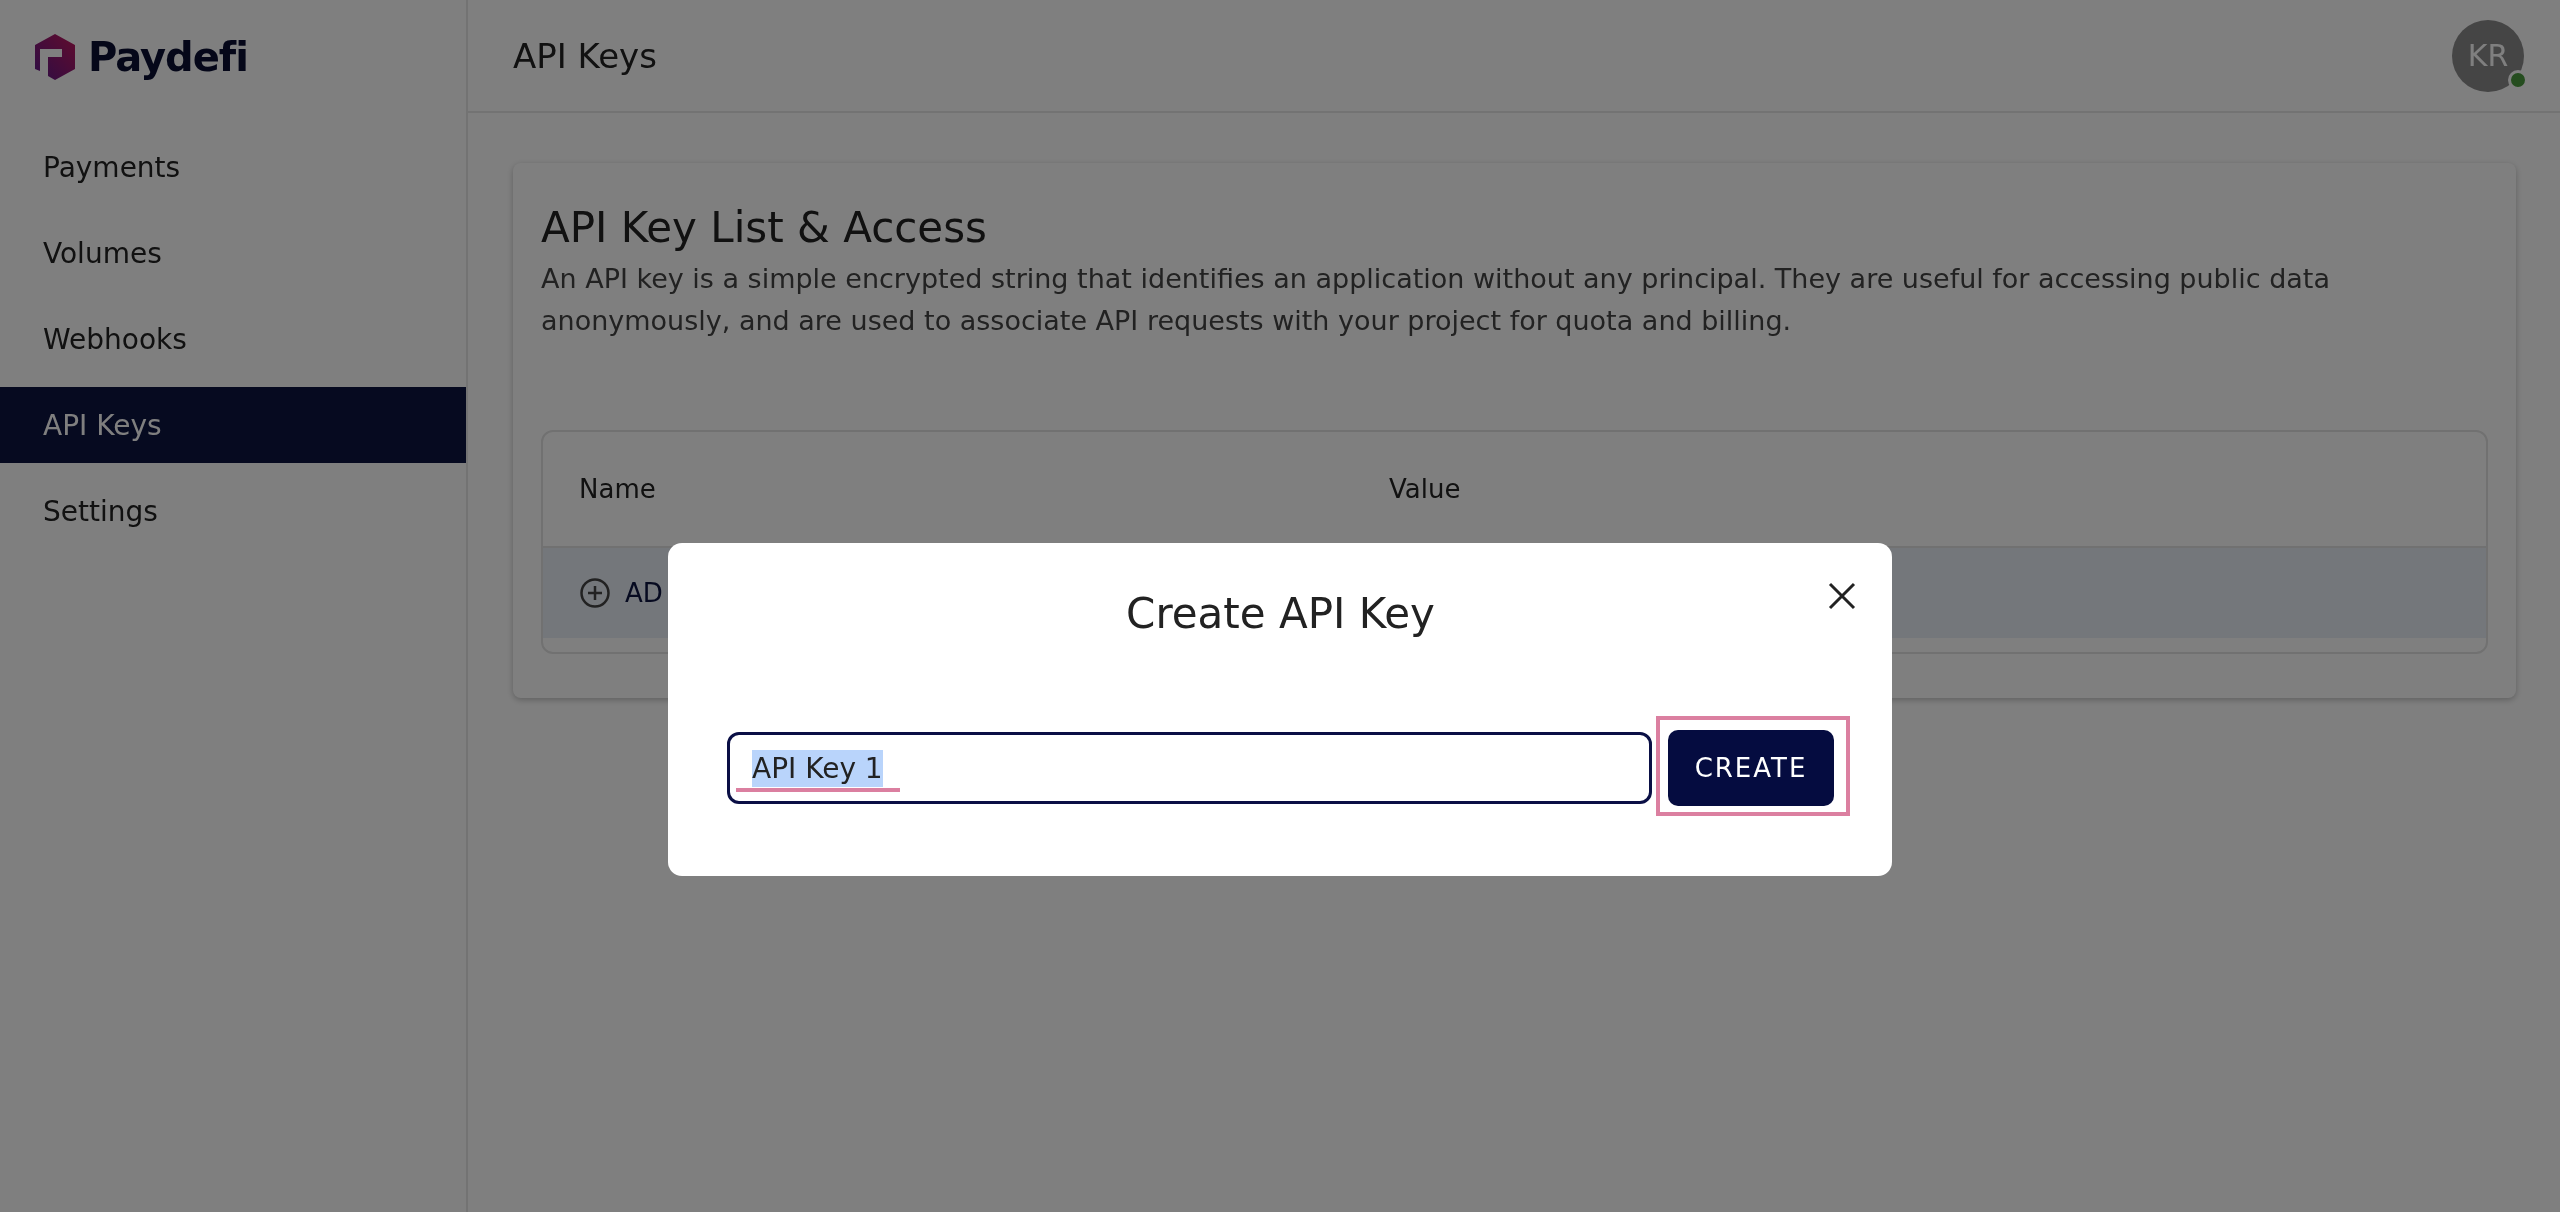 Image resolution: width=2560 pixels, height=1212 pixels. I want to click on plus-circle-icon, so click(595, 593).